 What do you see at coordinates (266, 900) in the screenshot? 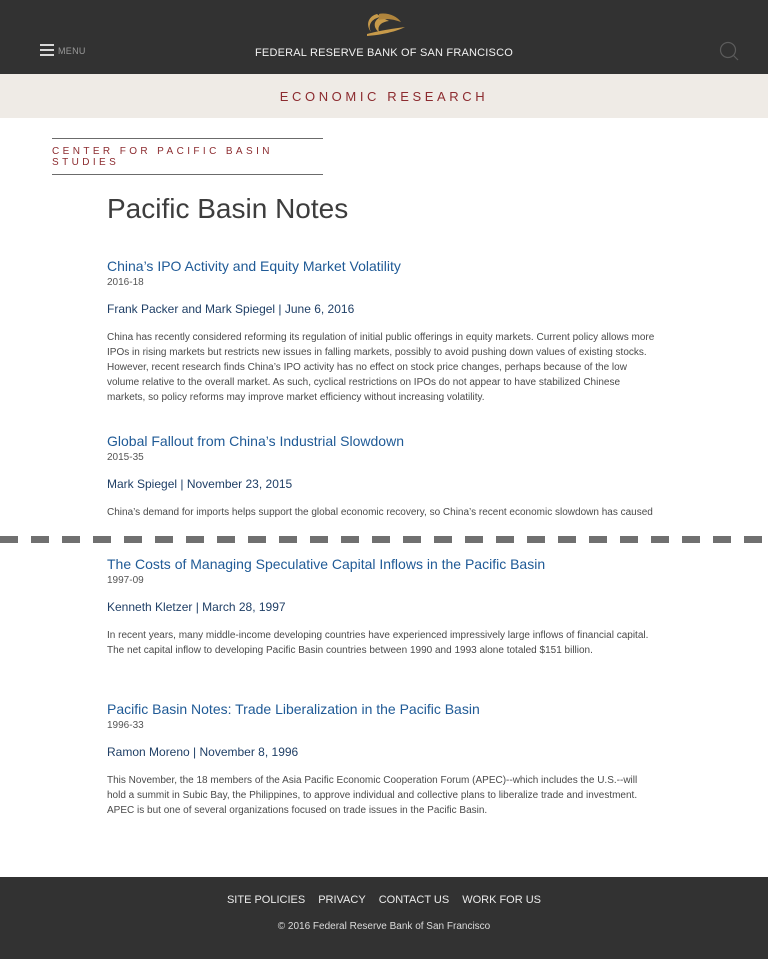
I see `footer-link-site-policies: SITE POLICIES` at bounding box center [266, 900].